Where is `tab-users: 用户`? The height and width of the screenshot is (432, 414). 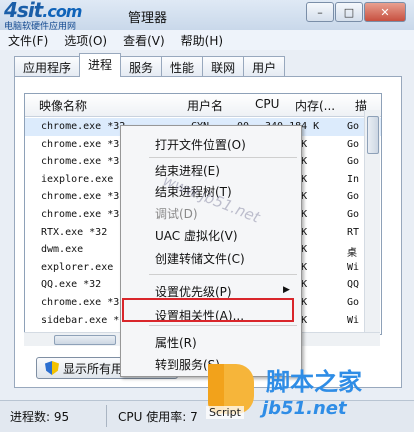
tab-users: 用户 is located at coordinates (264, 66).